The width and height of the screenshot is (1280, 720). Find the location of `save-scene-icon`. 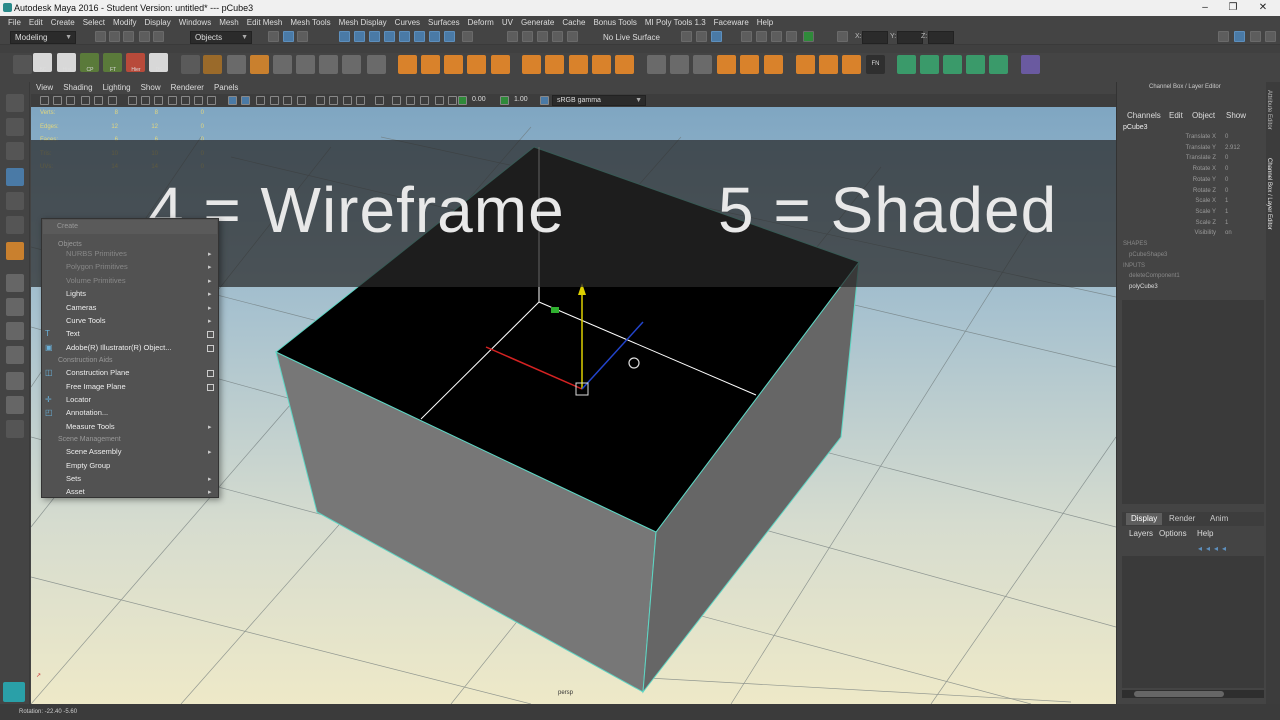

save-scene-icon is located at coordinates (128, 36).